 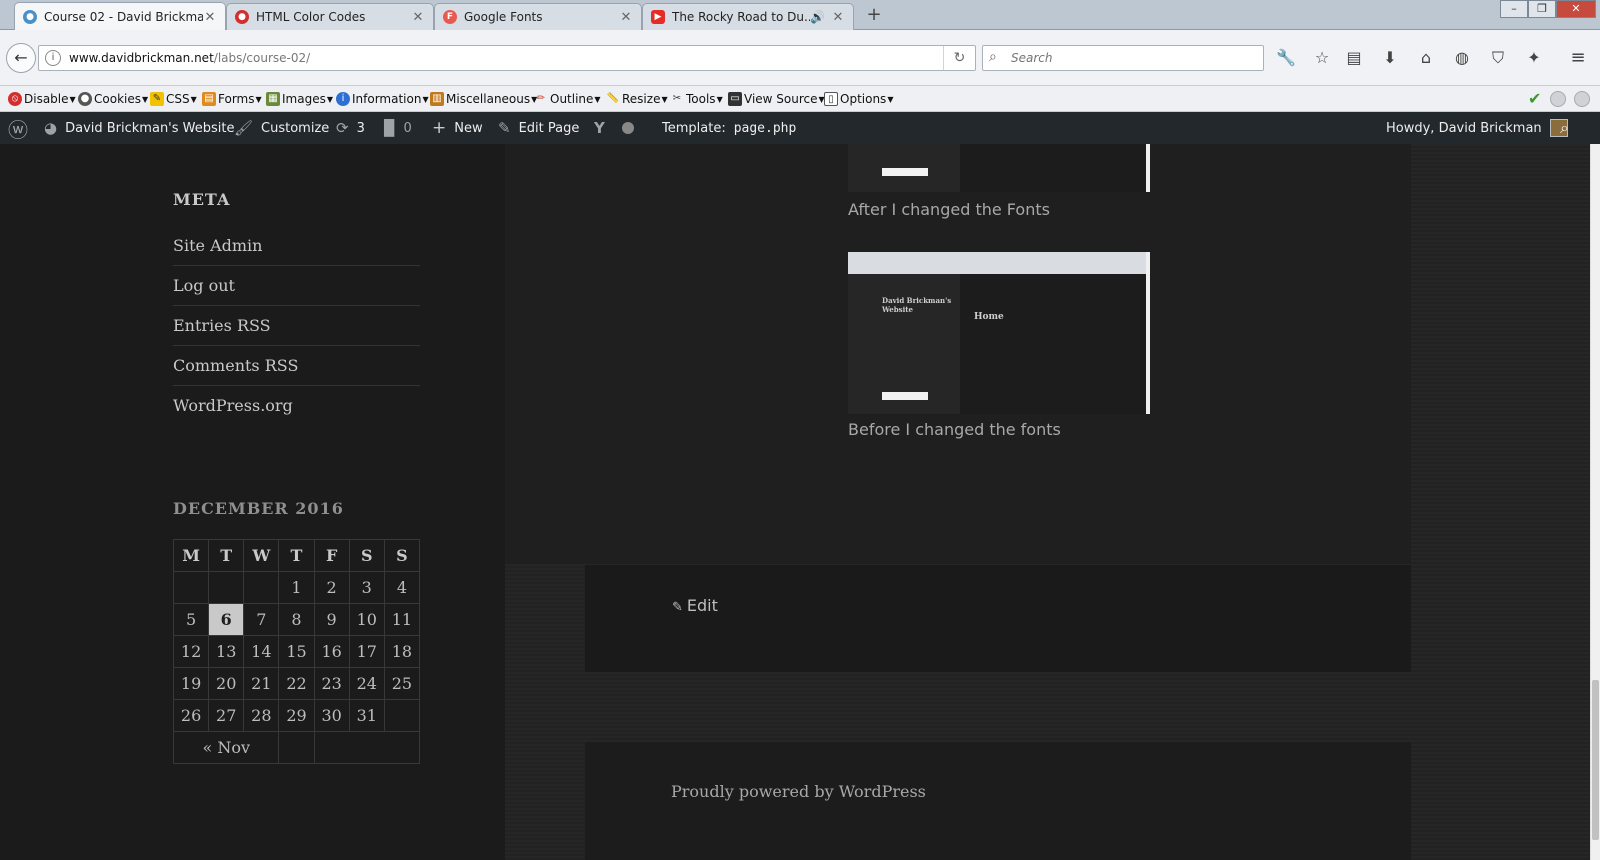 I want to click on calendar-day: 9, so click(x=331, y=619).